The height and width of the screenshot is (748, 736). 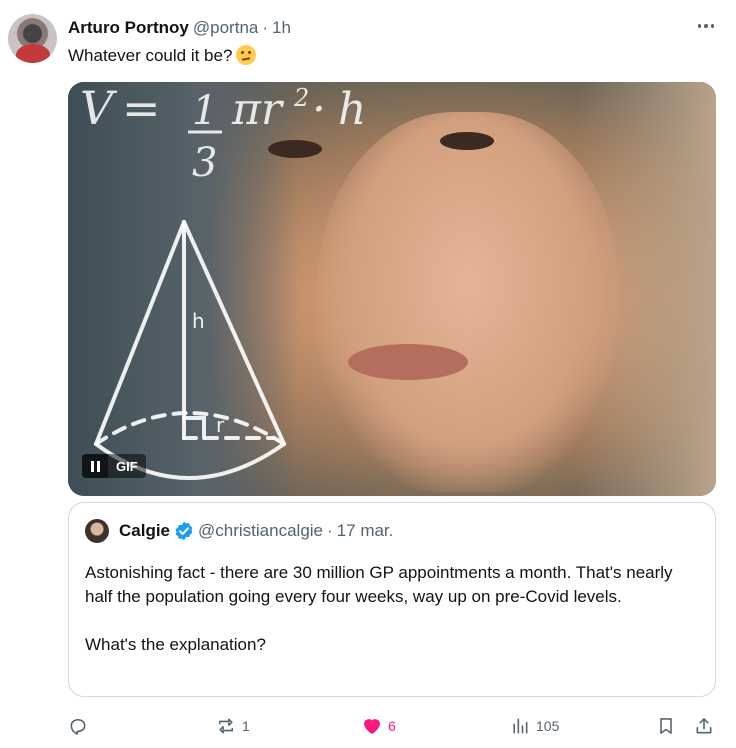 What do you see at coordinates (706, 26) in the screenshot?
I see `more-options-icon` at bounding box center [706, 26].